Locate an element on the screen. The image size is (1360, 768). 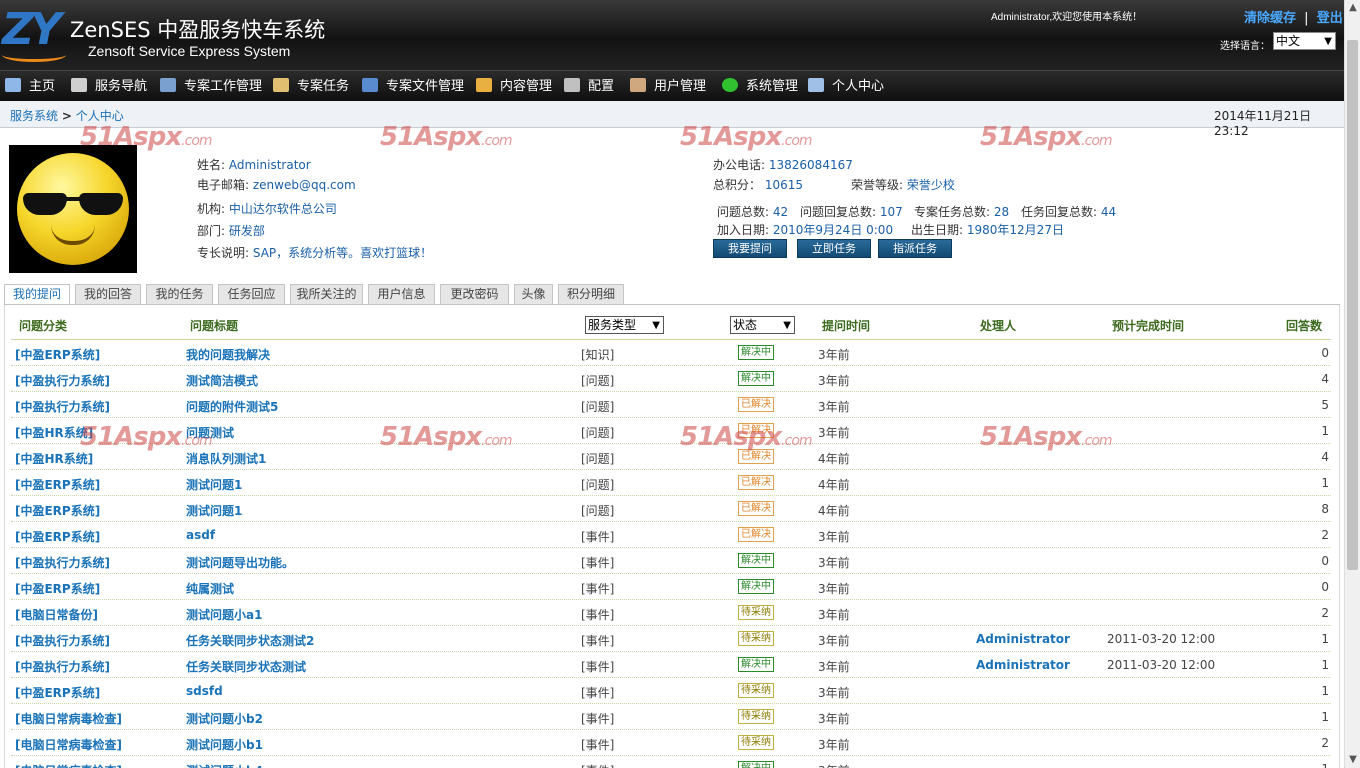
tab-6: 用户信息 is located at coordinates (401, 294).